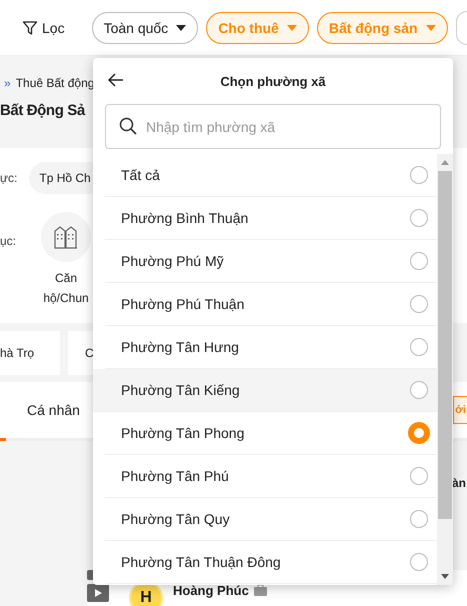 The height and width of the screenshot is (606, 467). Describe the element at coordinates (128, 126) in the screenshot. I see `search-icon` at that location.